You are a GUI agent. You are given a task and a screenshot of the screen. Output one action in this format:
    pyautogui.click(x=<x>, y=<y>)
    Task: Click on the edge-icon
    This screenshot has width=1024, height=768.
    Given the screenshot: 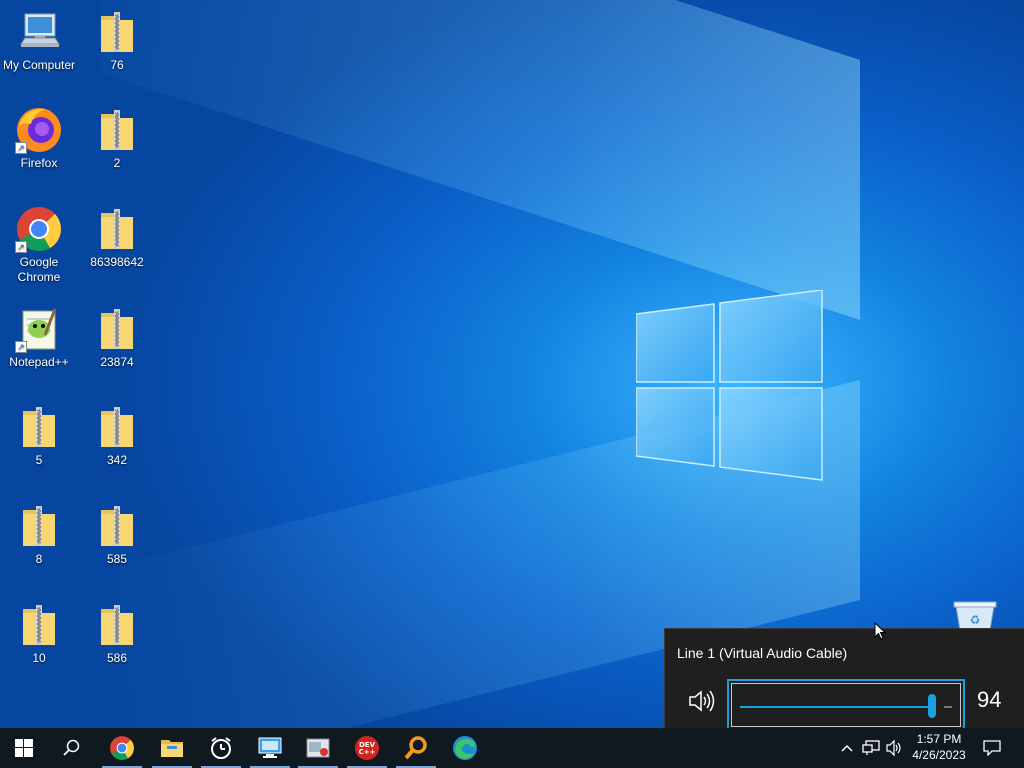 What is the action you would take?
    pyautogui.click(x=465, y=748)
    